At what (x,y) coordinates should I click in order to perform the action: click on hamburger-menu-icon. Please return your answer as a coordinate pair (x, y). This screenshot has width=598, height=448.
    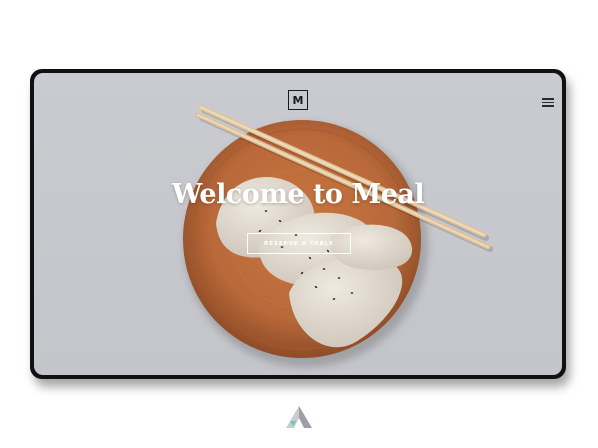
    Looking at the image, I should click on (548, 102).